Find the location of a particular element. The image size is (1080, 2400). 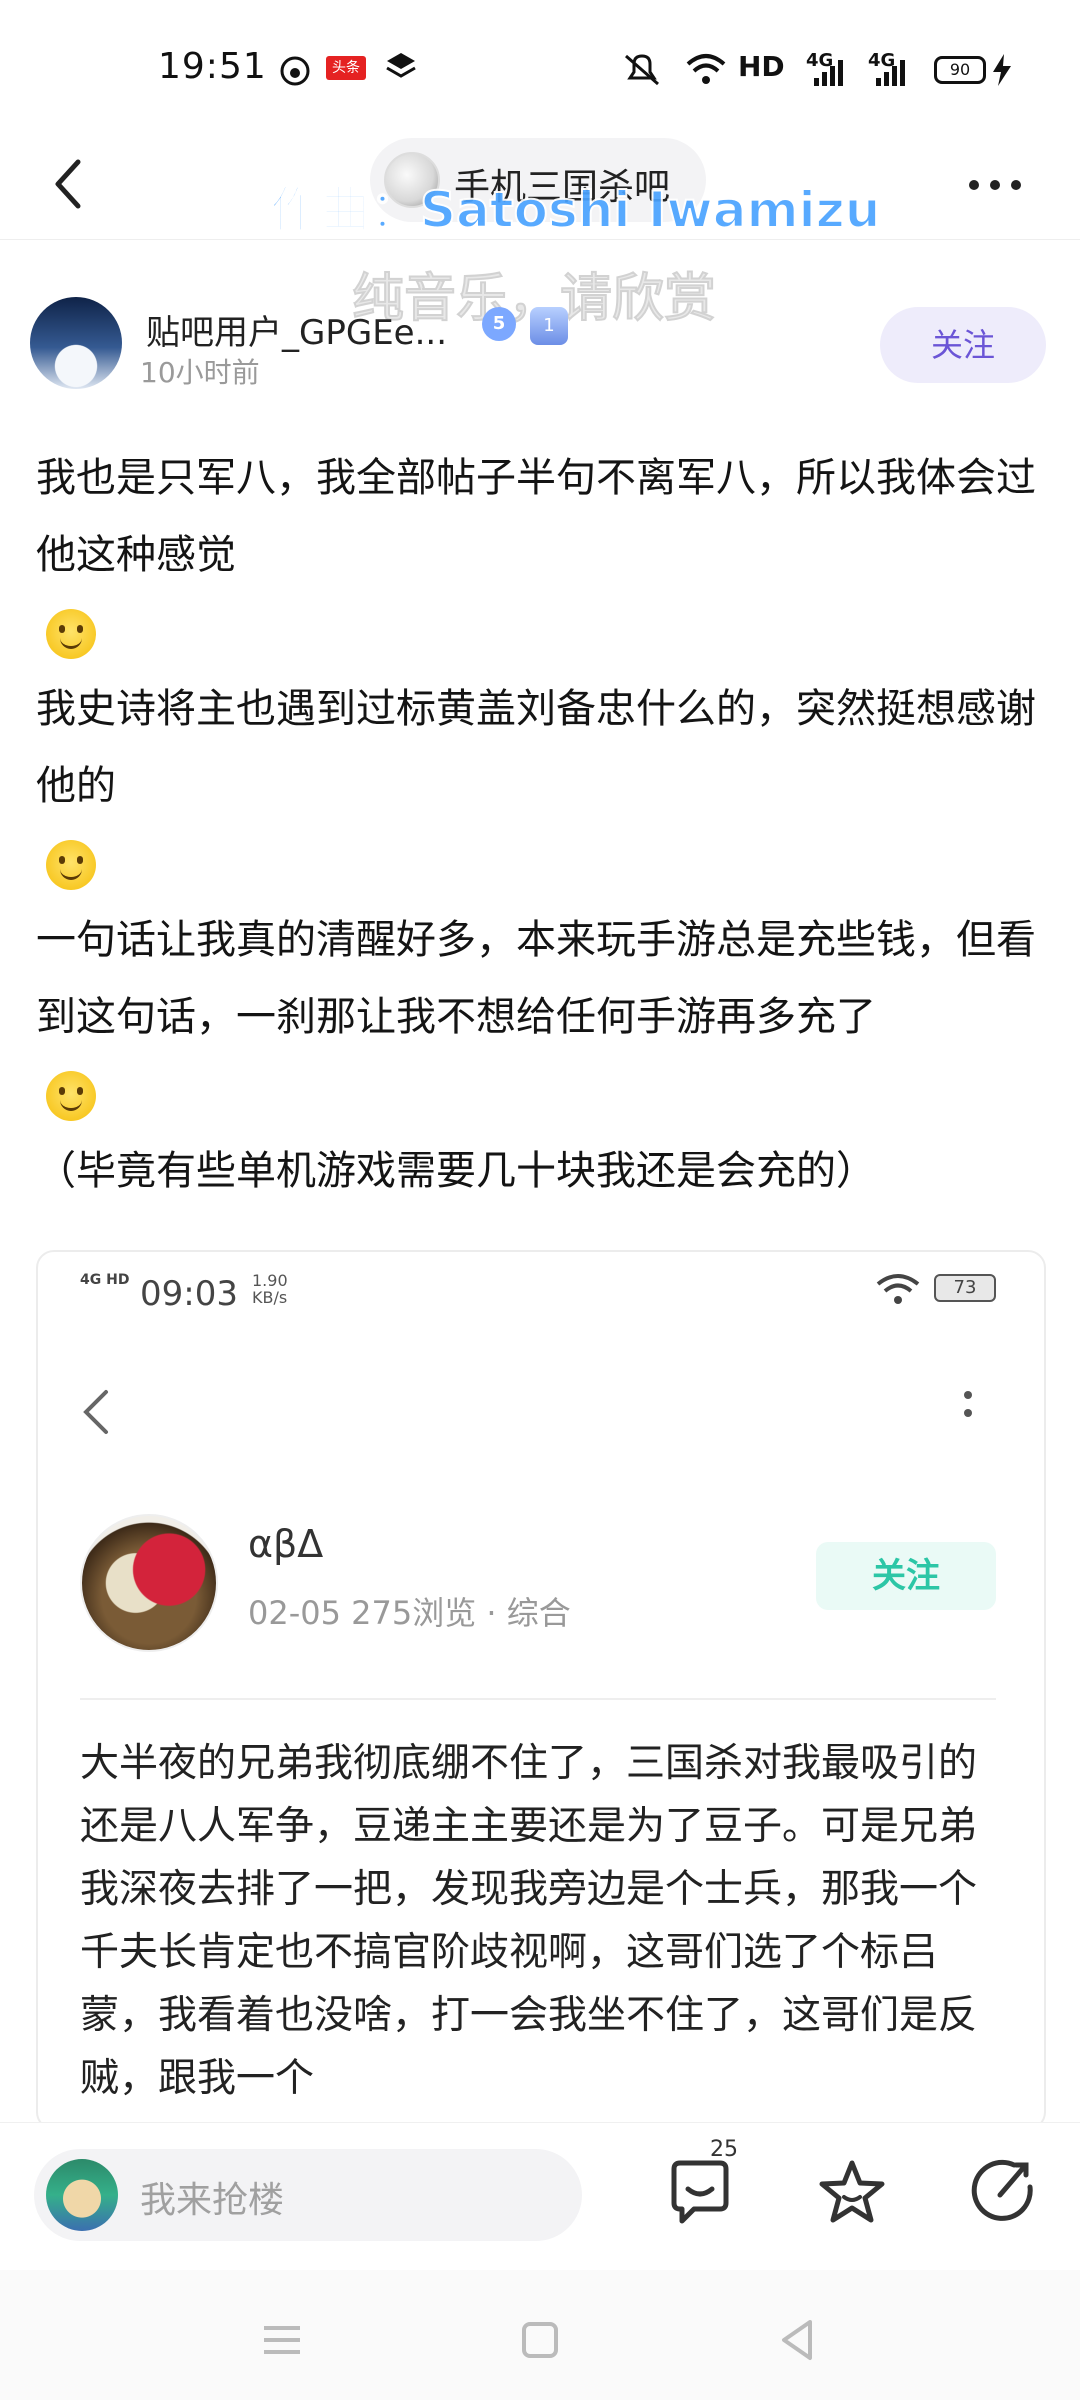

embedded-network-label: 4G HD is located at coordinates (105, 1280).